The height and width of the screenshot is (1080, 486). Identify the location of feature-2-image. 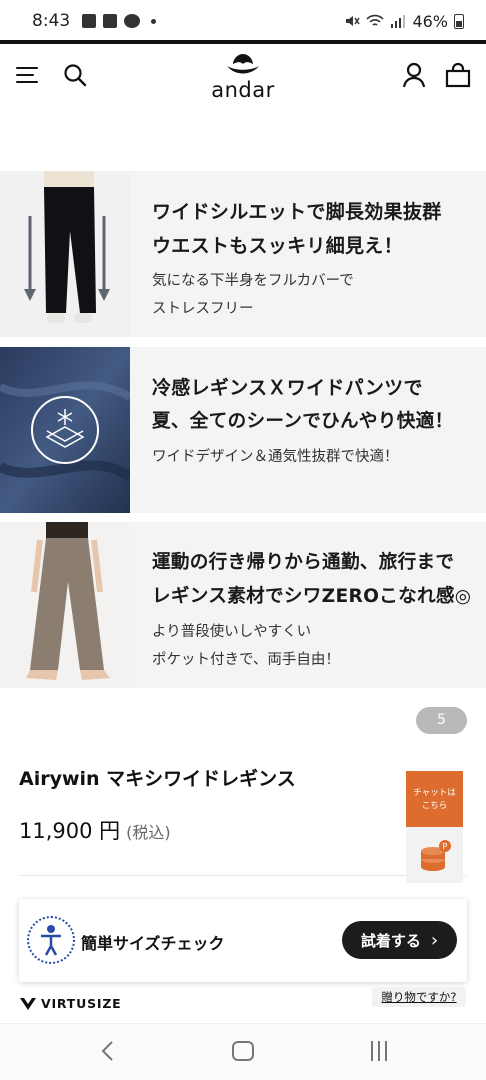
(65, 430).